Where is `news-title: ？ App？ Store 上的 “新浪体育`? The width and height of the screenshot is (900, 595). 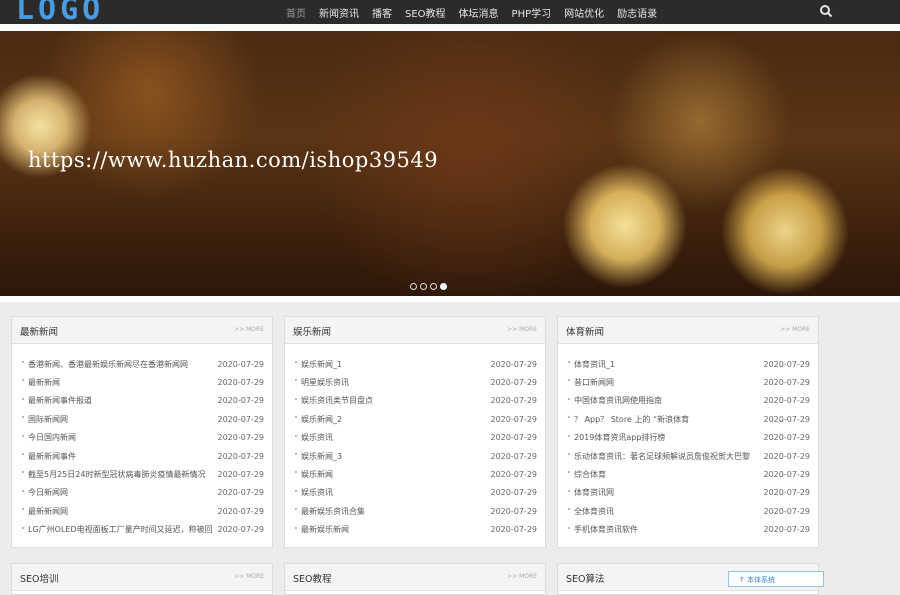 news-title: ？ App？ Store 上的 “新浪体育 is located at coordinates (666, 419).